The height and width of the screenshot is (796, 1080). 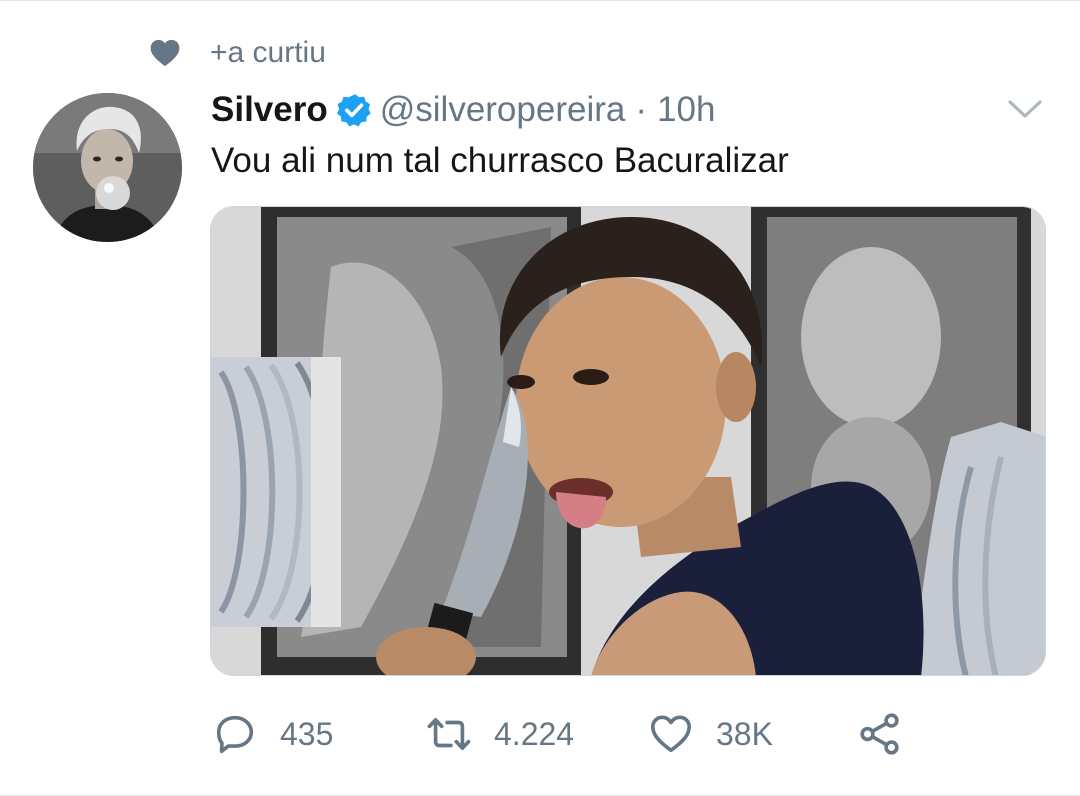 What do you see at coordinates (534, 733) in the screenshot?
I see `retweet-count: 4.224` at bounding box center [534, 733].